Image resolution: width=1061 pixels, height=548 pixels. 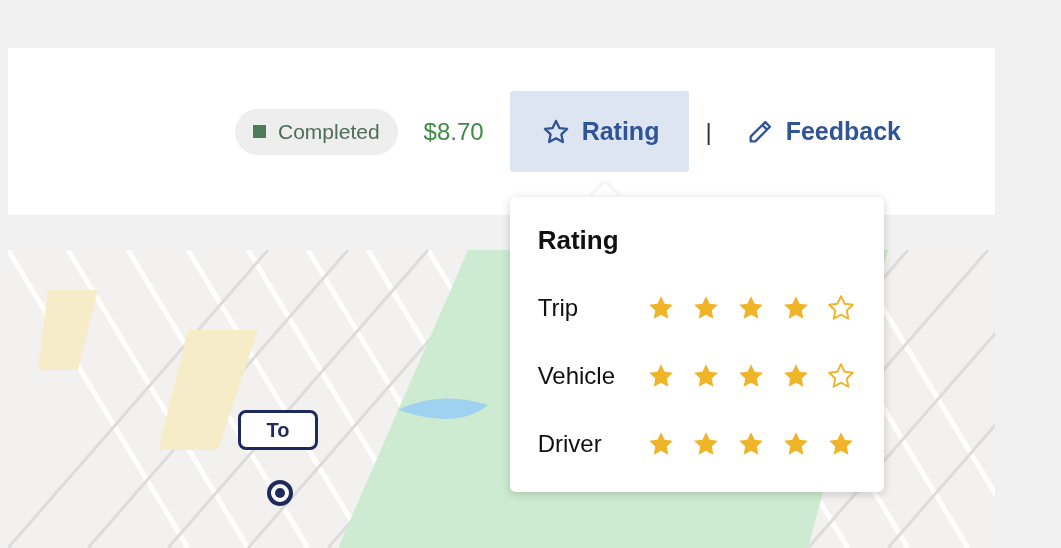 I want to click on rating-label: Vehicle, so click(x=577, y=376).